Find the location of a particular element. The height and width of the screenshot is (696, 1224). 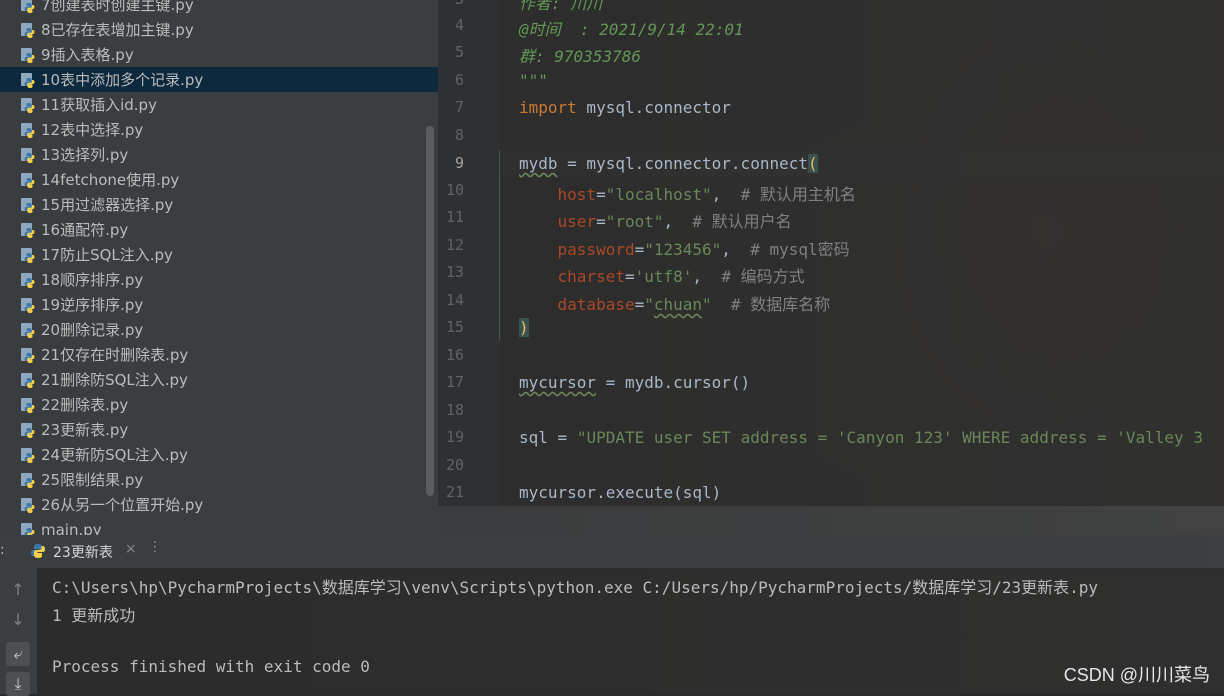

tree-item-label: 18顺序排序.py is located at coordinates (92, 280).